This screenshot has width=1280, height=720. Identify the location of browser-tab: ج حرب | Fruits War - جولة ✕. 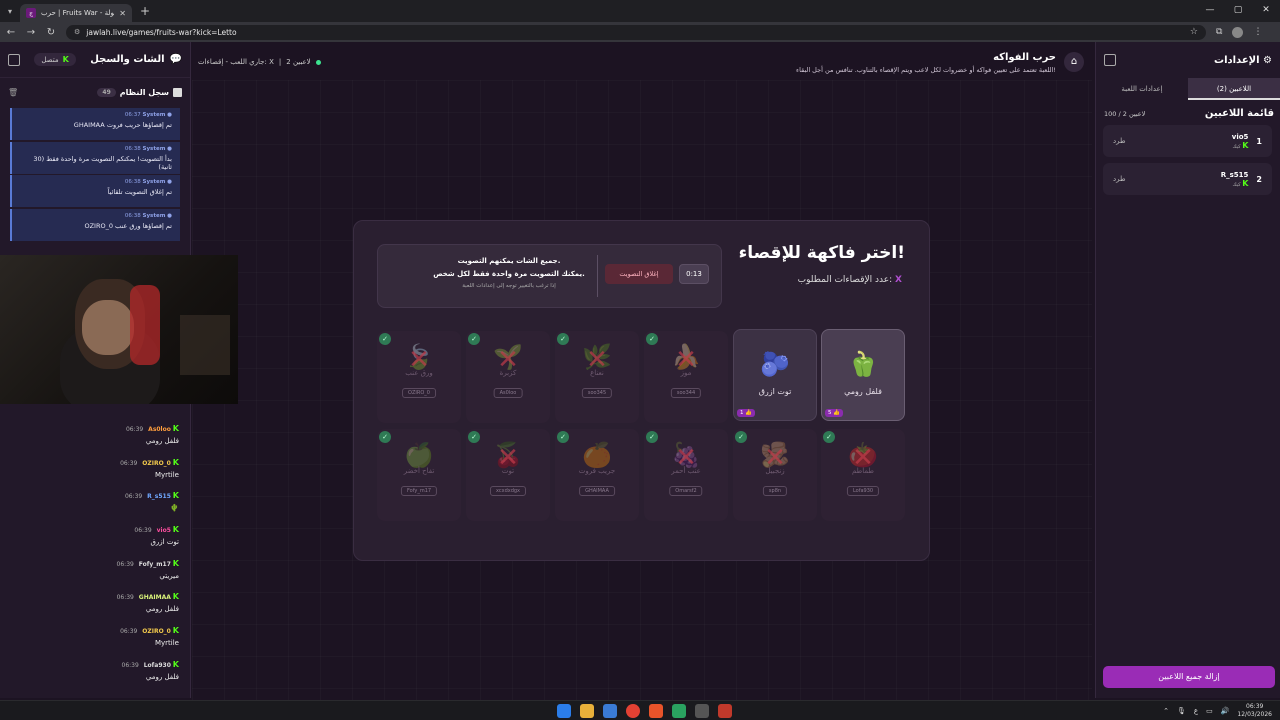
(76, 13).